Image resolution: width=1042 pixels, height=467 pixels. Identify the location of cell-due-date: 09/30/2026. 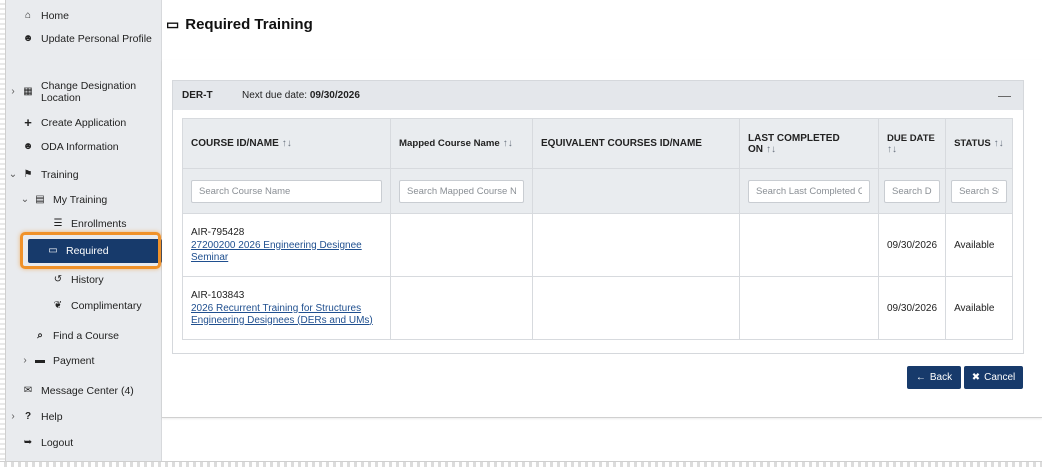
(912, 308).